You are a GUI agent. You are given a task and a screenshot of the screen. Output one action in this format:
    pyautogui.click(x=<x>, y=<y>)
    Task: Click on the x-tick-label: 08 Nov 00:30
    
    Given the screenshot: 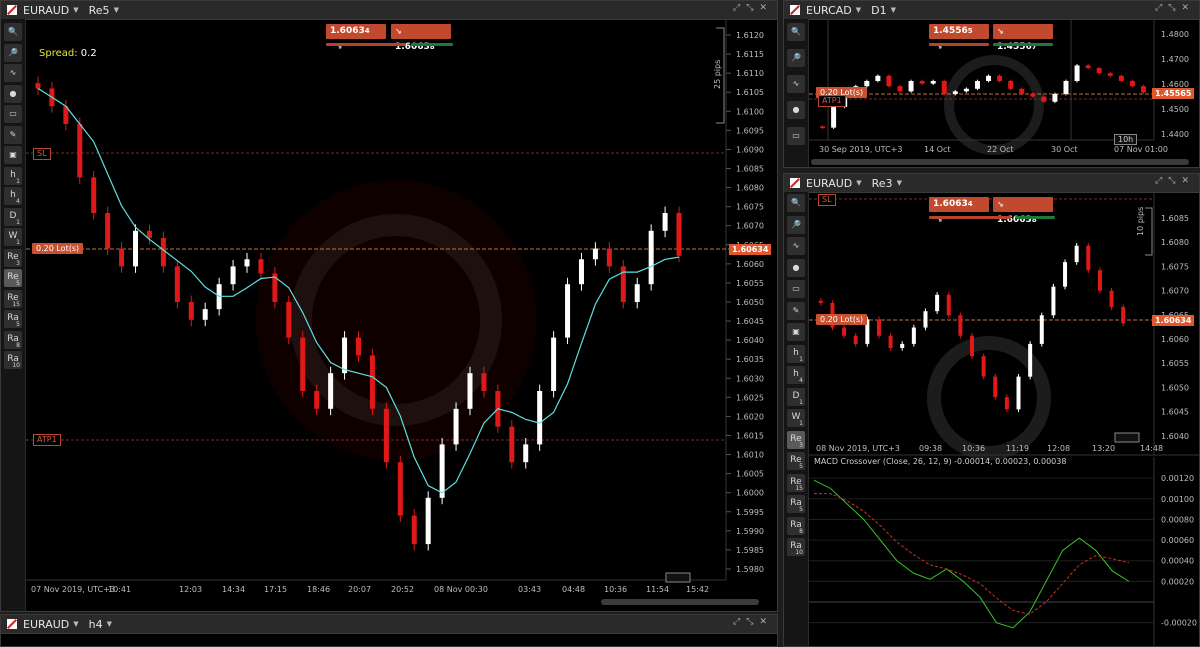 What is the action you would take?
    pyautogui.click(x=461, y=589)
    